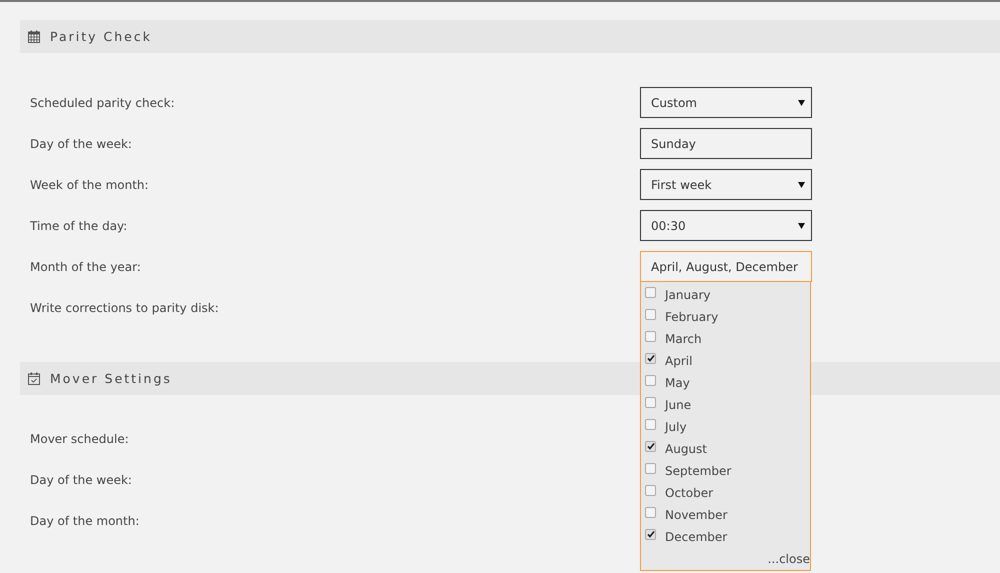 This screenshot has width=1000, height=573. Describe the element at coordinates (103, 103) in the screenshot. I see `field-label: Scheduled parity check:` at that location.